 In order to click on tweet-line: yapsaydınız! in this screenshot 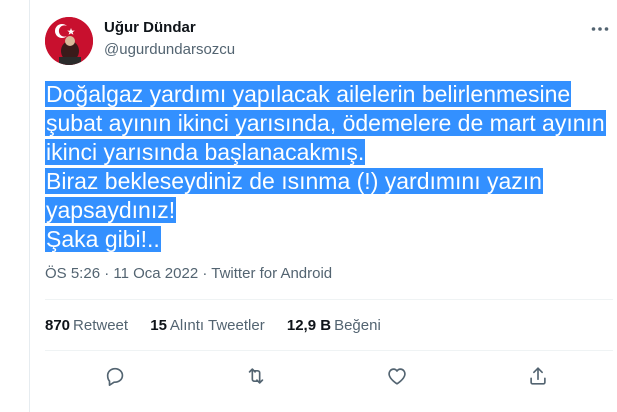, I will do `click(111, 210)`.